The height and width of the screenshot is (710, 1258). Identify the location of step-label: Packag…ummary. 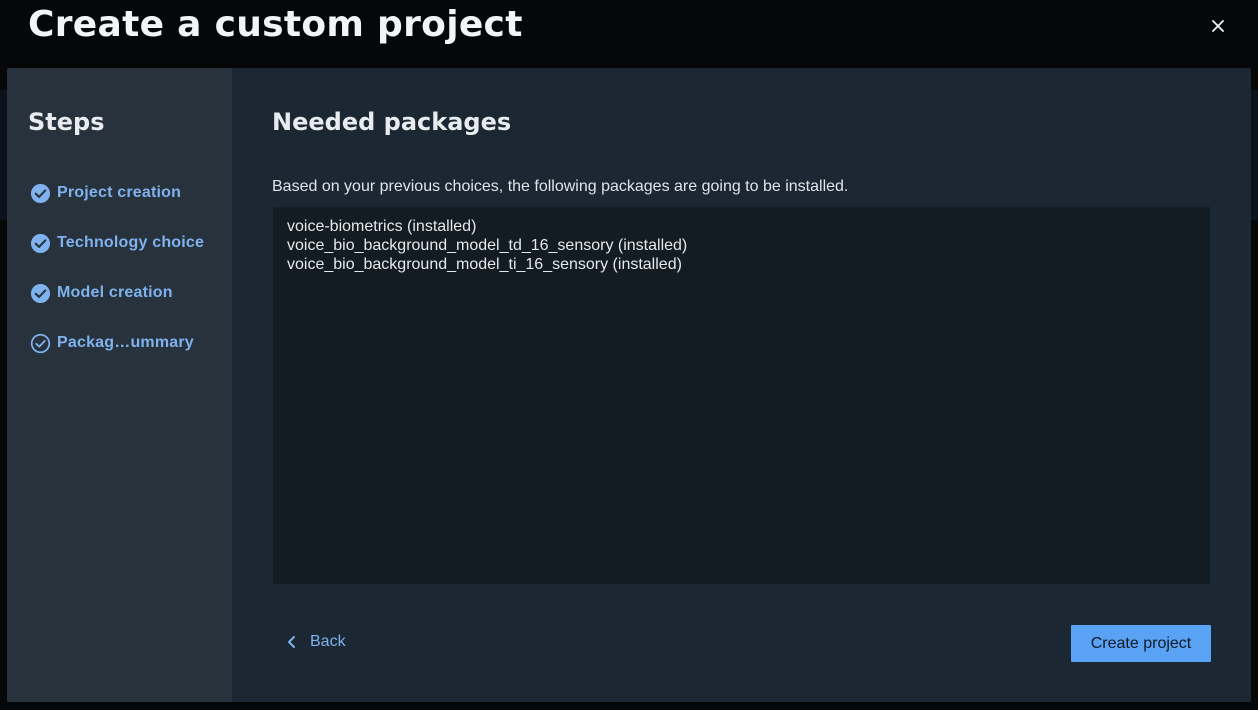
(125, 342).